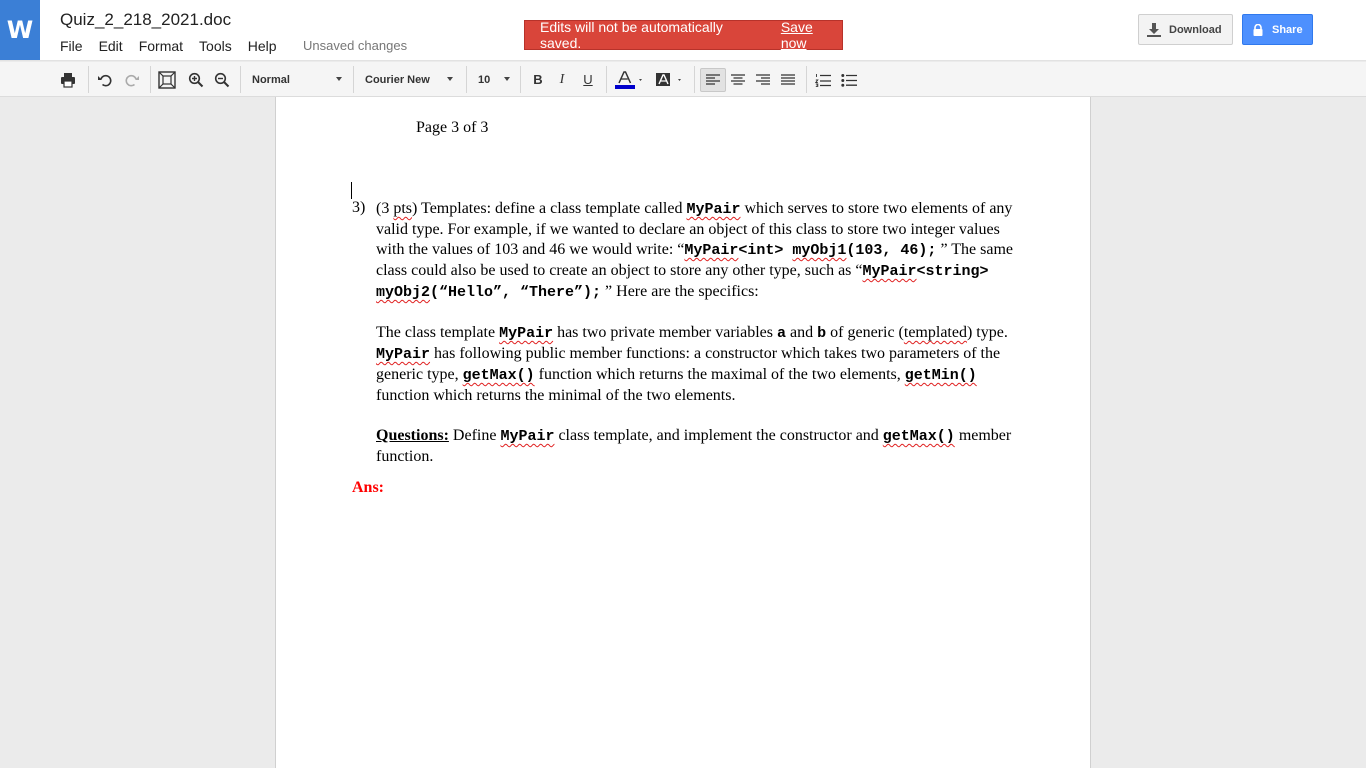 Image resolution: width=1366 pixels, height=768 pixels. I want to click on numbered-list-button, so click(823, 79).